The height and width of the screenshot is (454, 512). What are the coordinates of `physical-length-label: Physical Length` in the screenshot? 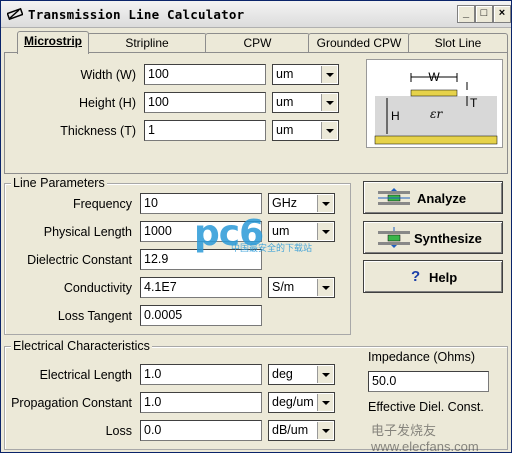 It's located at (87, 232).